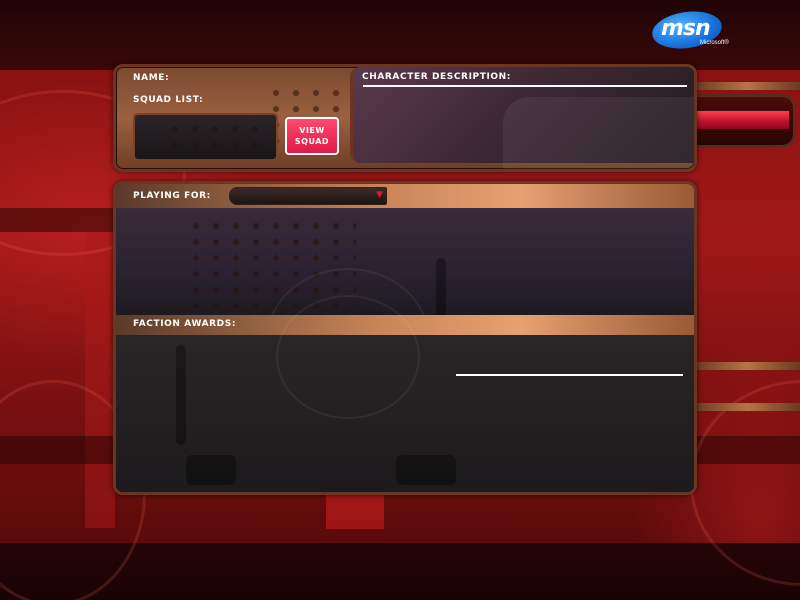 This screenshot has height=600, width=800. I want to click on view-squad-button-label: VIEW SQUAD, so click(312, 136).